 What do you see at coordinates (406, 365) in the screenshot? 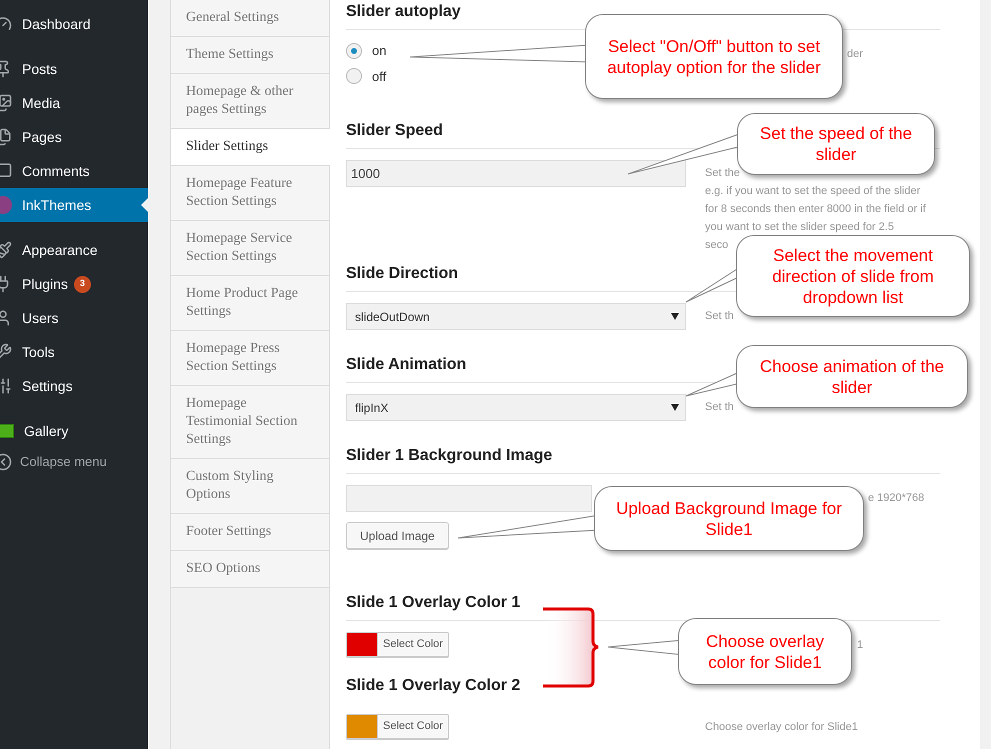
I see `section-heading: Slide Animation` at bounding box center [406, 365].